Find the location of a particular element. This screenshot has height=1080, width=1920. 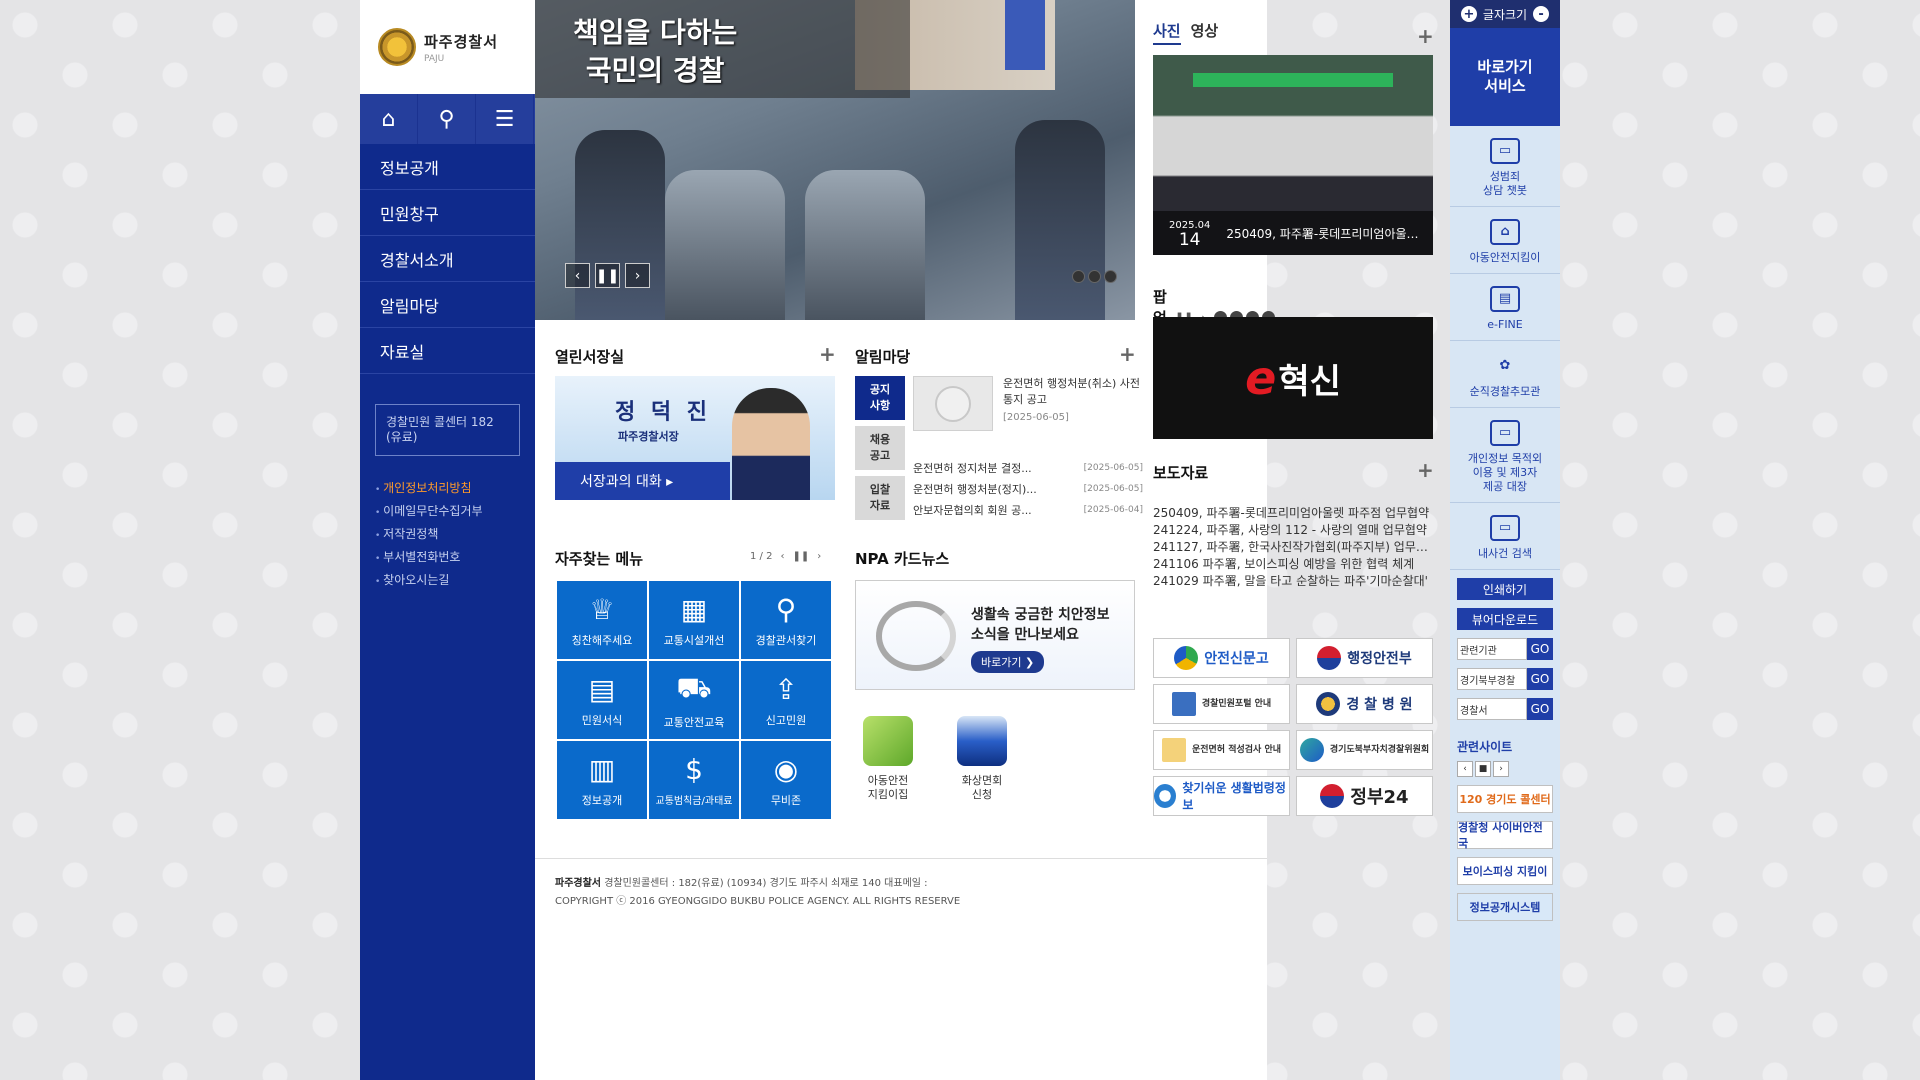

logo: 파주경찰서 PAJU is located at coordinates (447, 47).